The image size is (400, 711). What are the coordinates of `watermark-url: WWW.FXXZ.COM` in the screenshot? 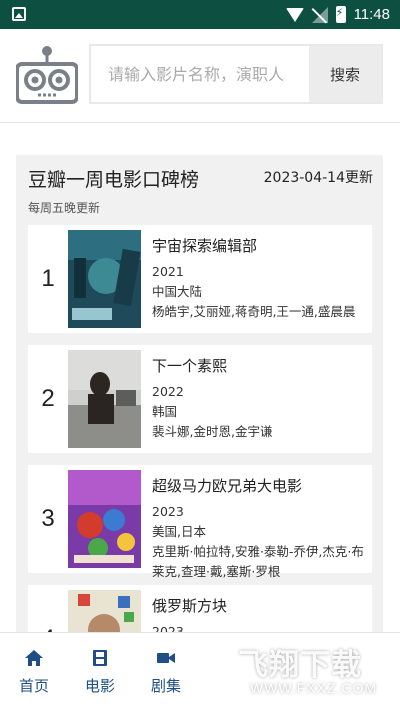 It's located at (314, 688).